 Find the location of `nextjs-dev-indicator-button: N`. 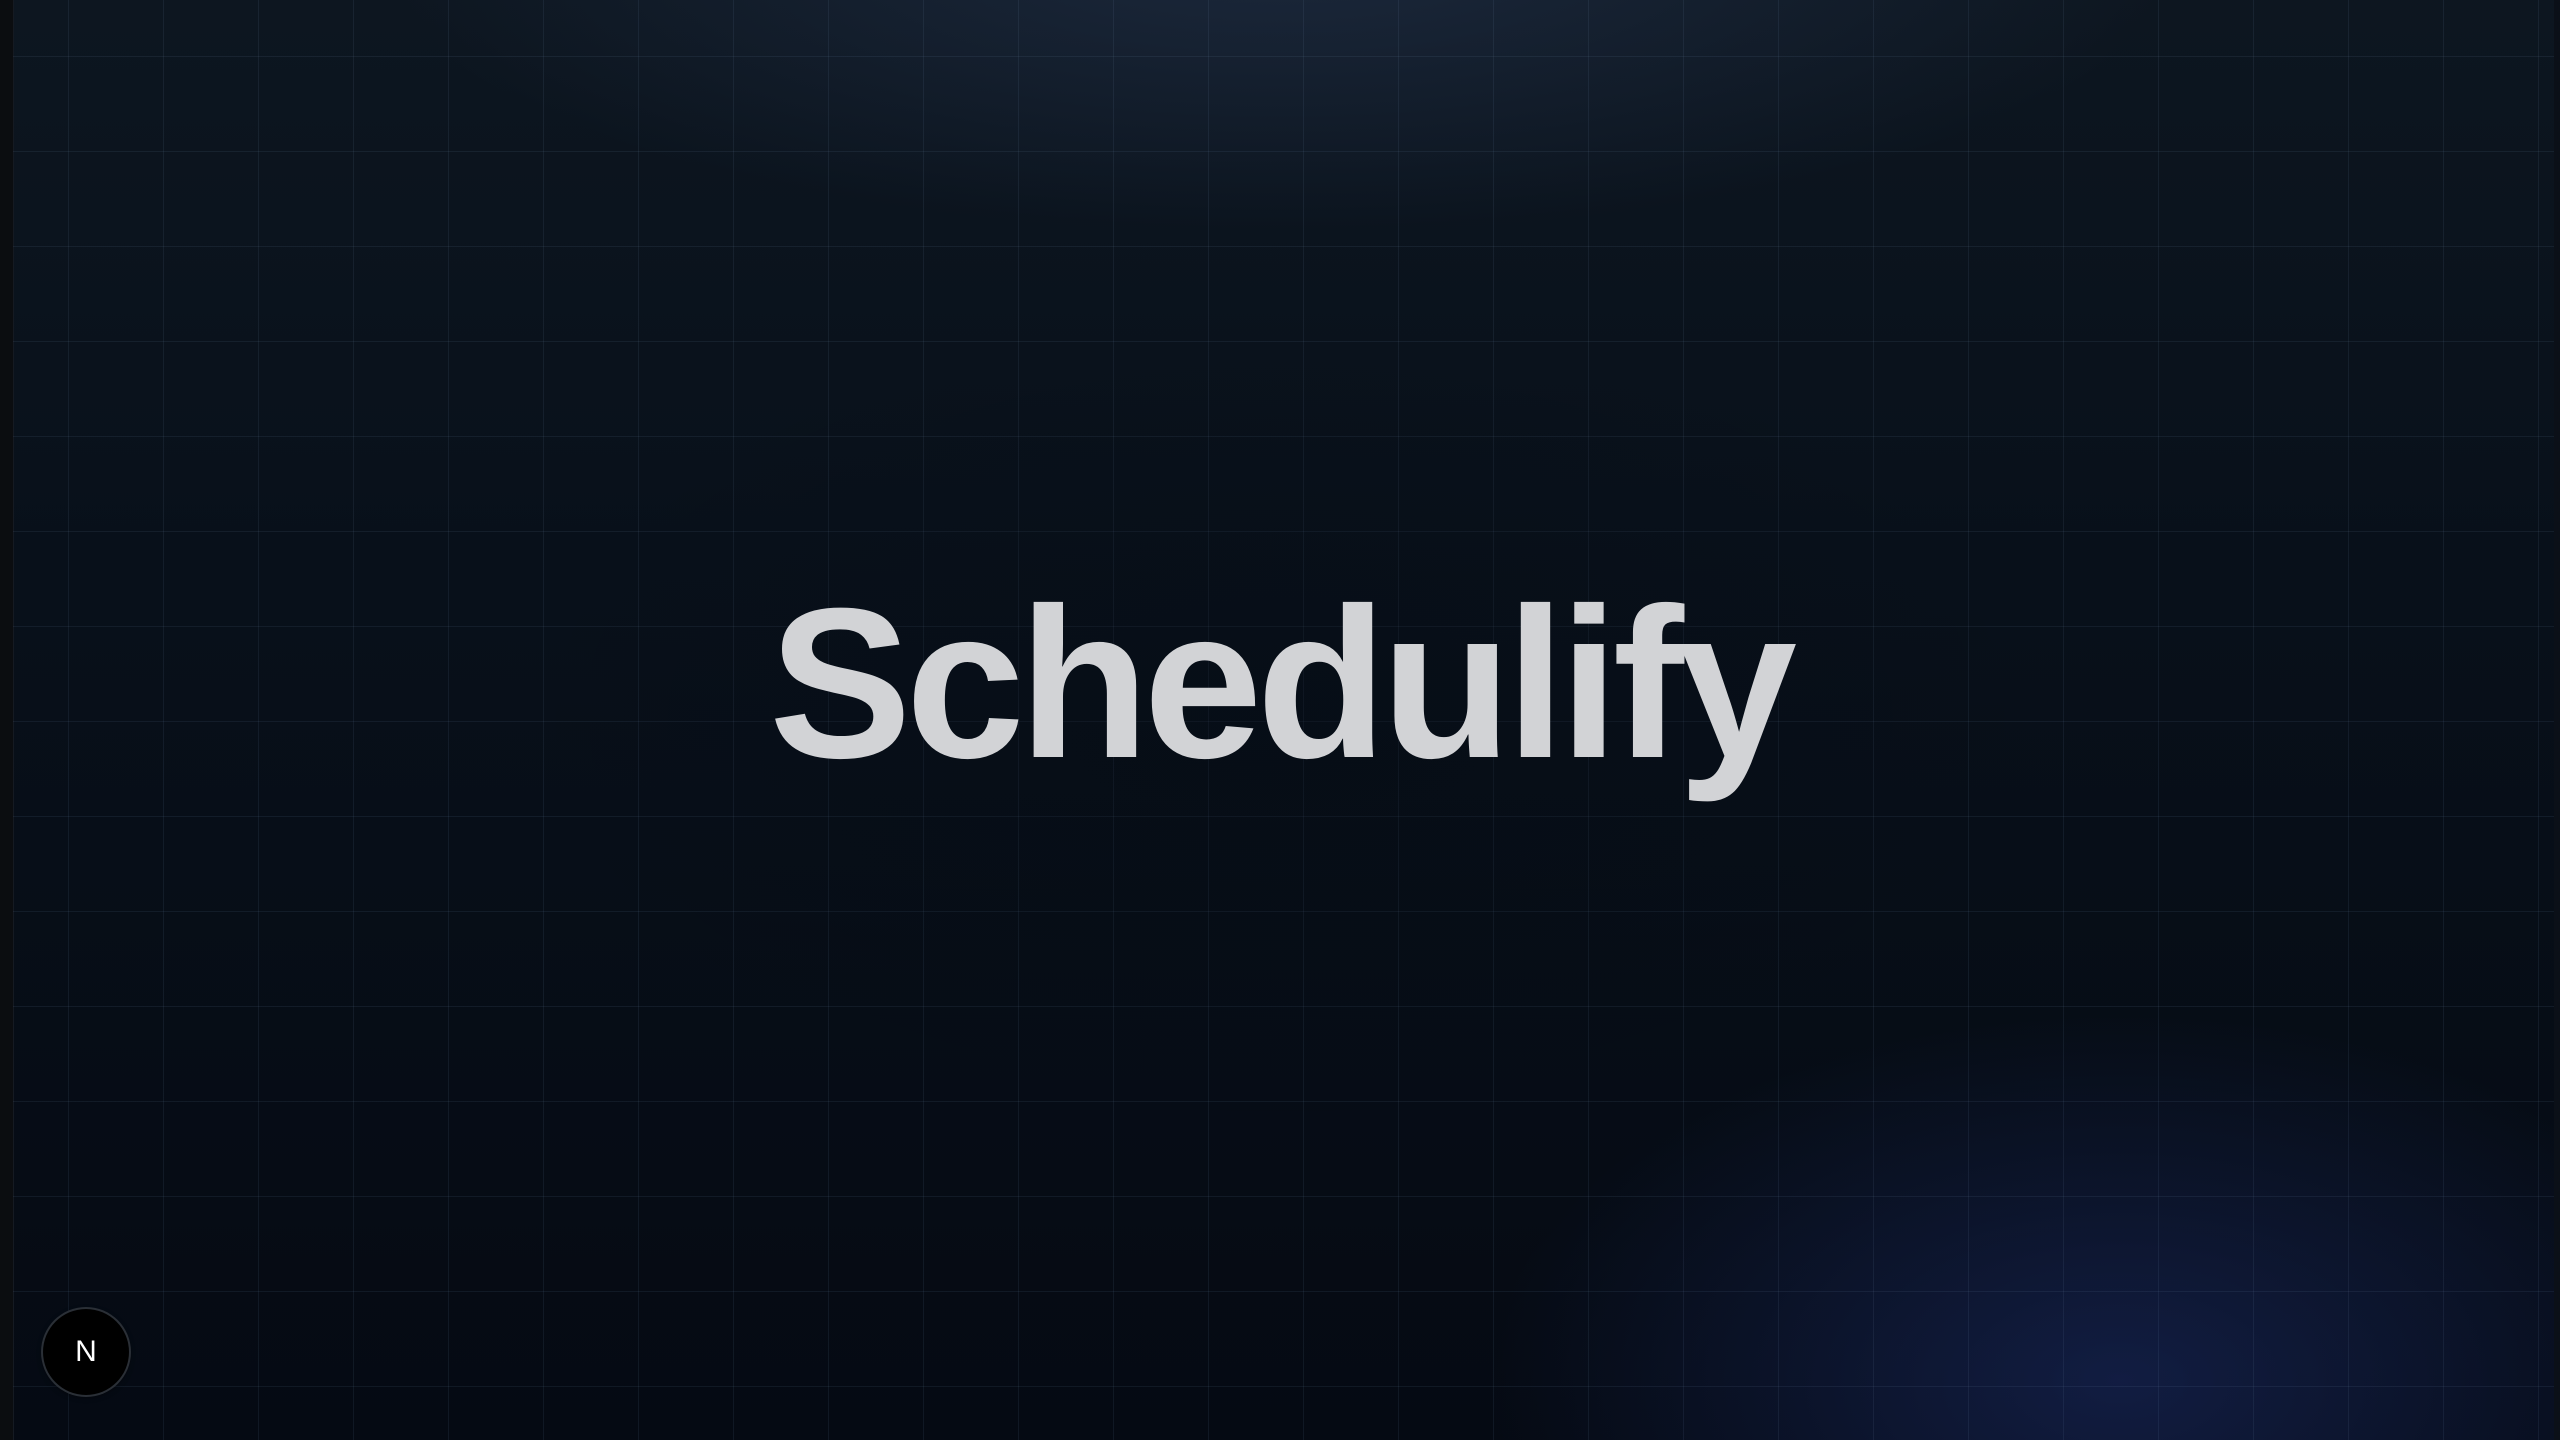

nextjs-dev-indicator-button: N is located at coordinates (86, 1352).